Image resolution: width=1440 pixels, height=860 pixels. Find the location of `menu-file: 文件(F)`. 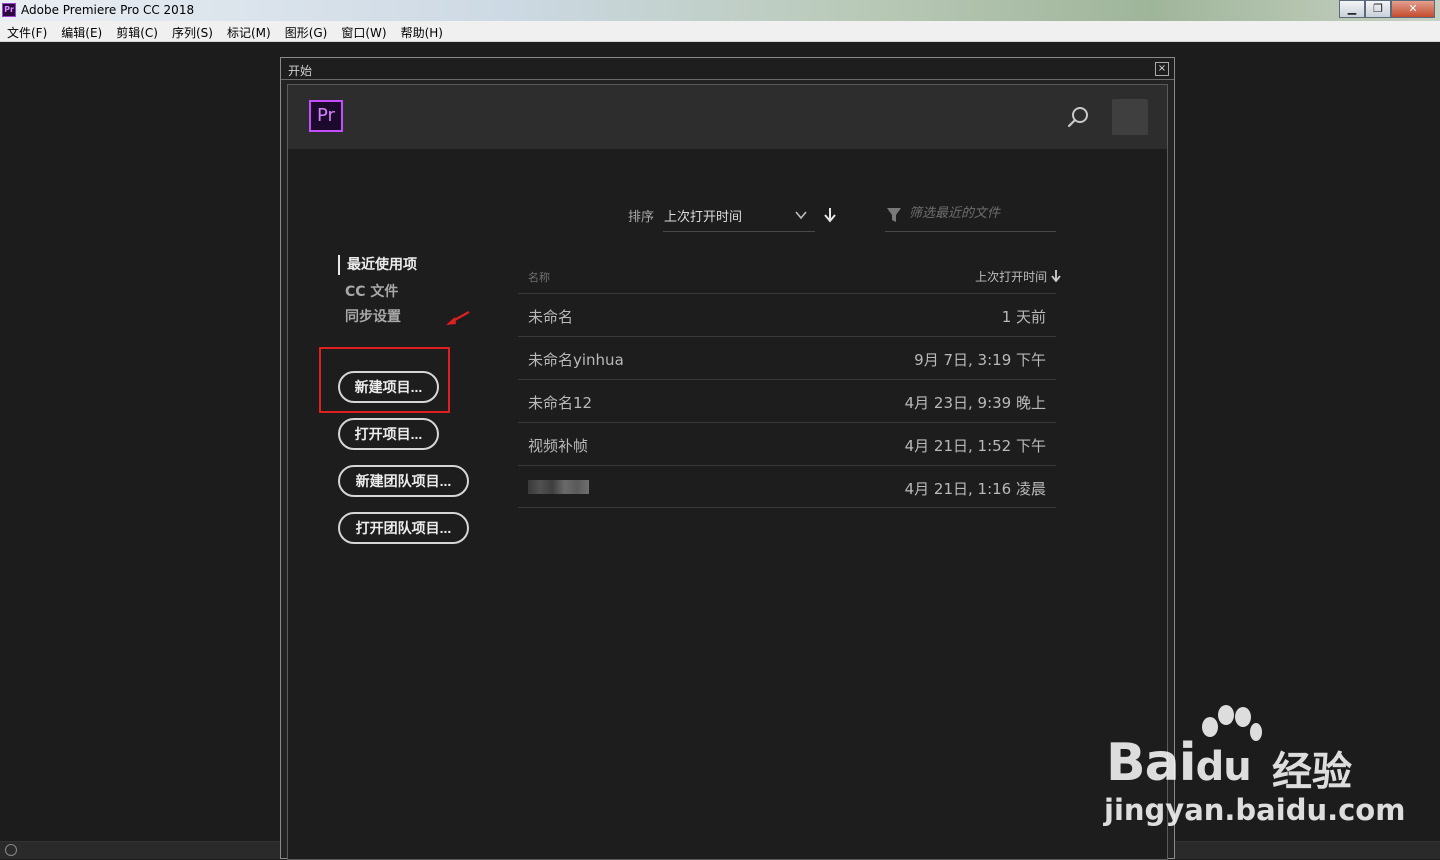

menu-file: 文件(F) is located at coordinates (27, 31).